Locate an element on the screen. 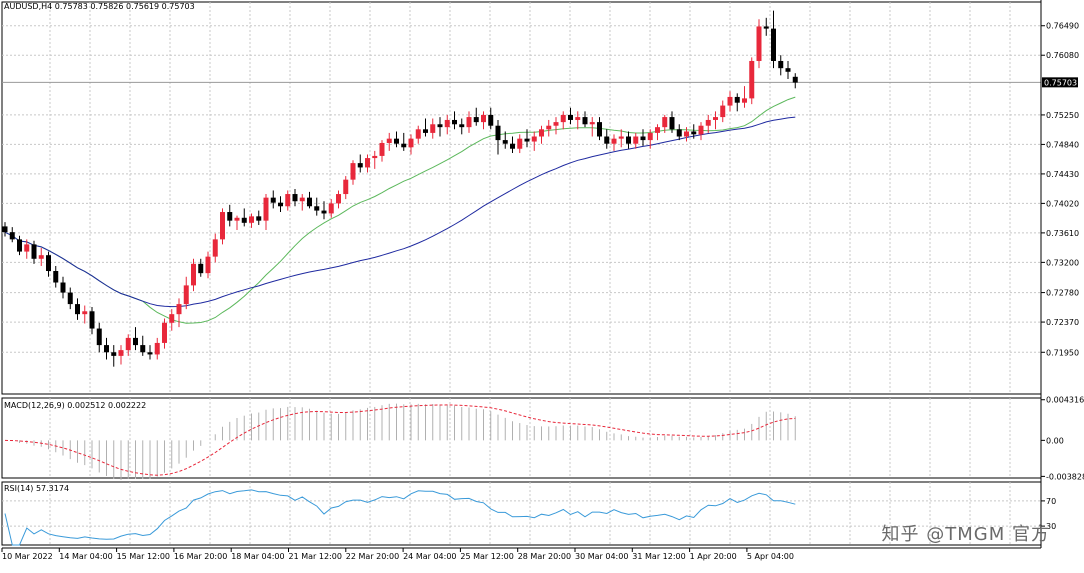 The height and width of the screenshot is (573, 1084). time-tick-label: 24 Mar 04:00 is located at coordinates (429, 556).